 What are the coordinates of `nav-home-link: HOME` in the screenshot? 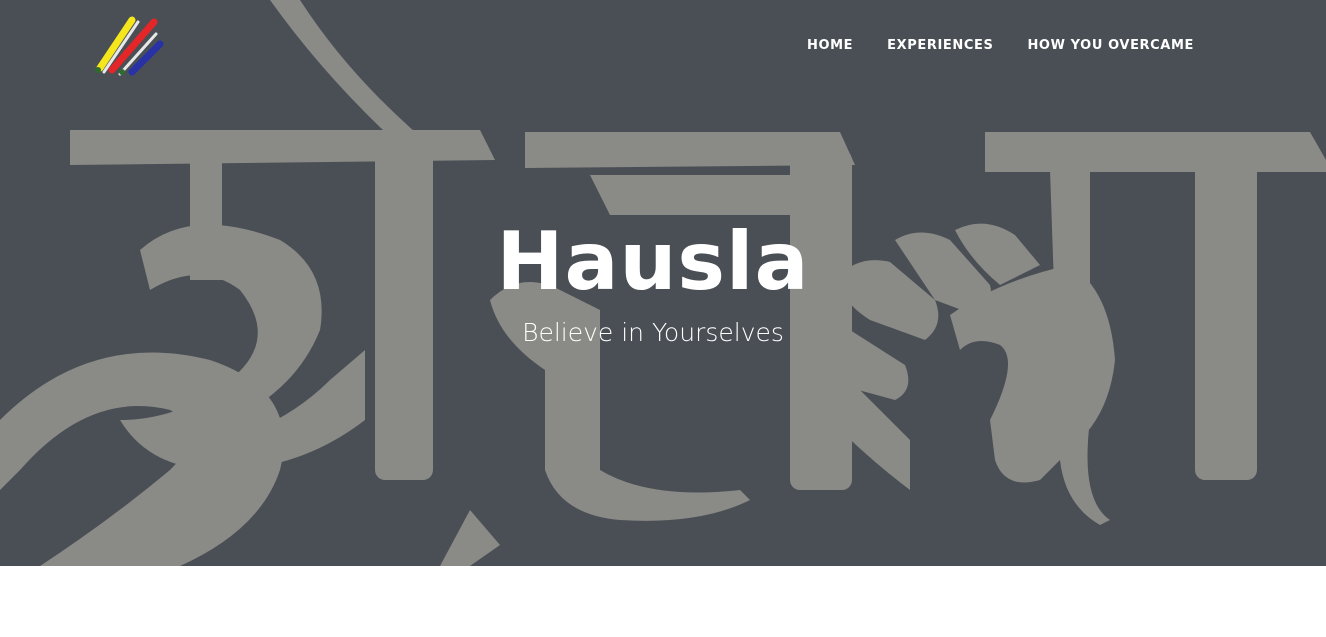 It's located at (830, 45).